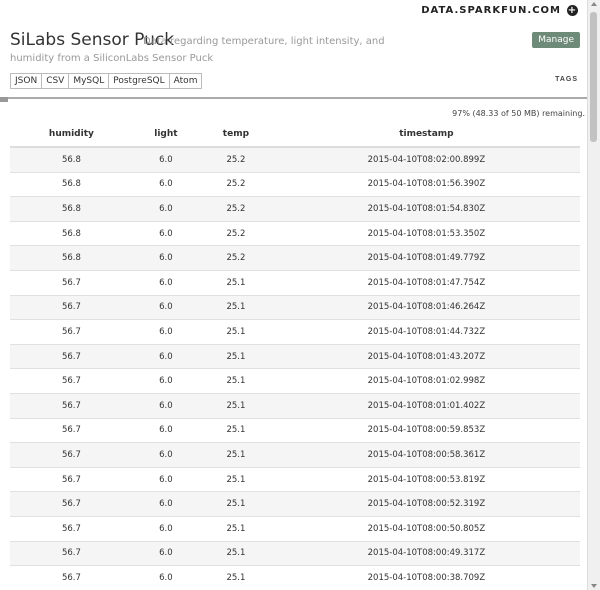  I want to click on timestamp-cell: 2015-04-10T08:01:44.732Z, so click(426, 332).